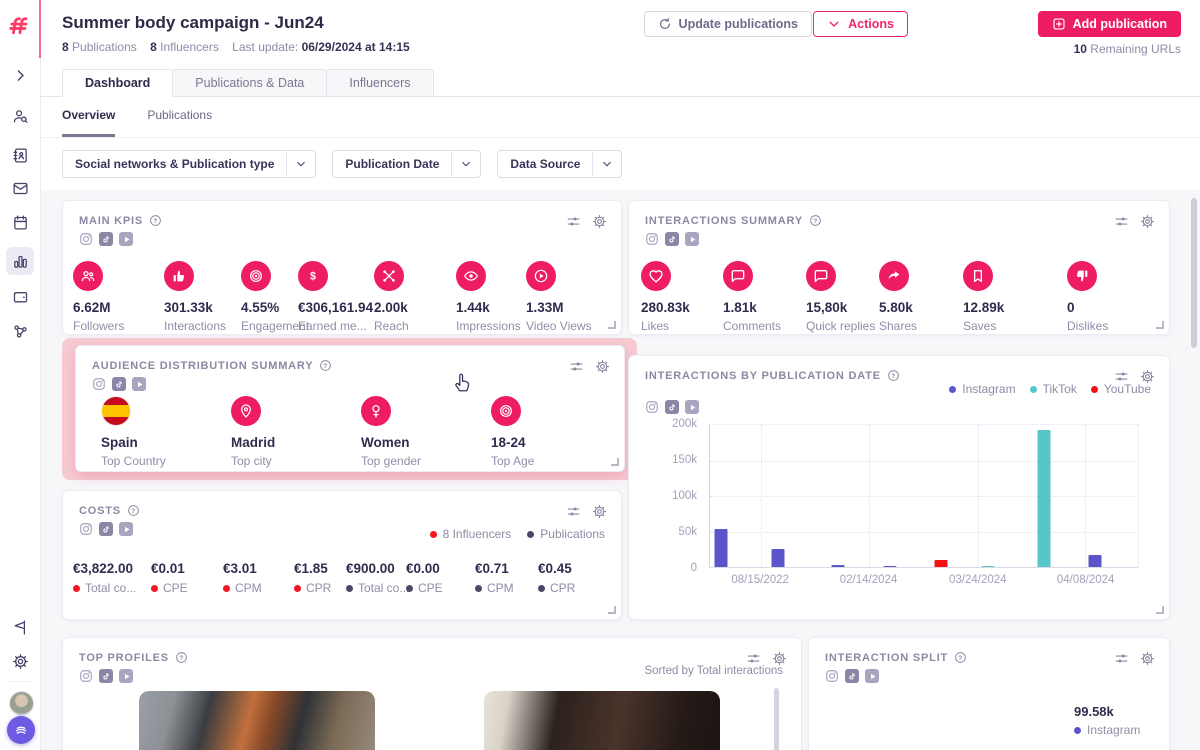  Describe the element at coordinates (20, 661) in the screenshot. I see `sidebar-settings-icon` at that location.